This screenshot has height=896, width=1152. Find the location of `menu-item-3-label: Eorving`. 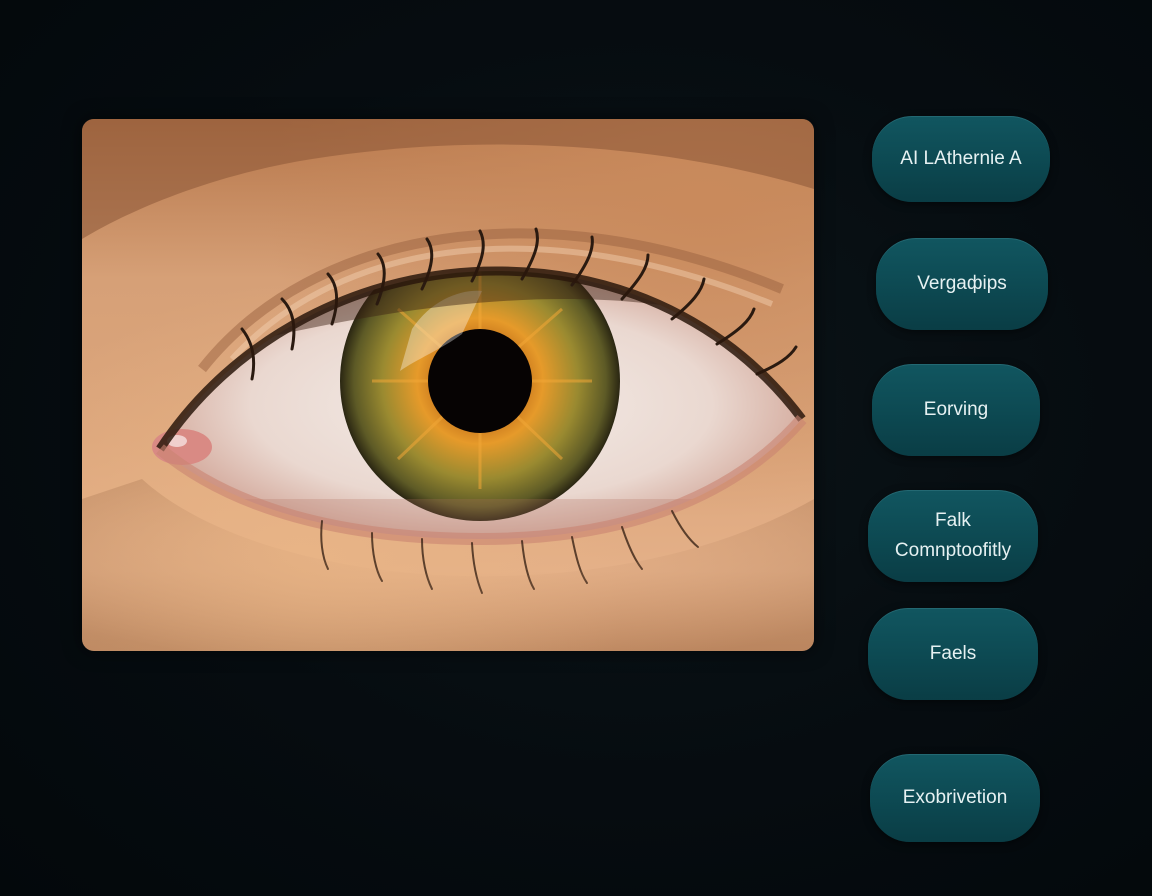

menu-item-3-label: Eorving is located at coordinates (956, 409).